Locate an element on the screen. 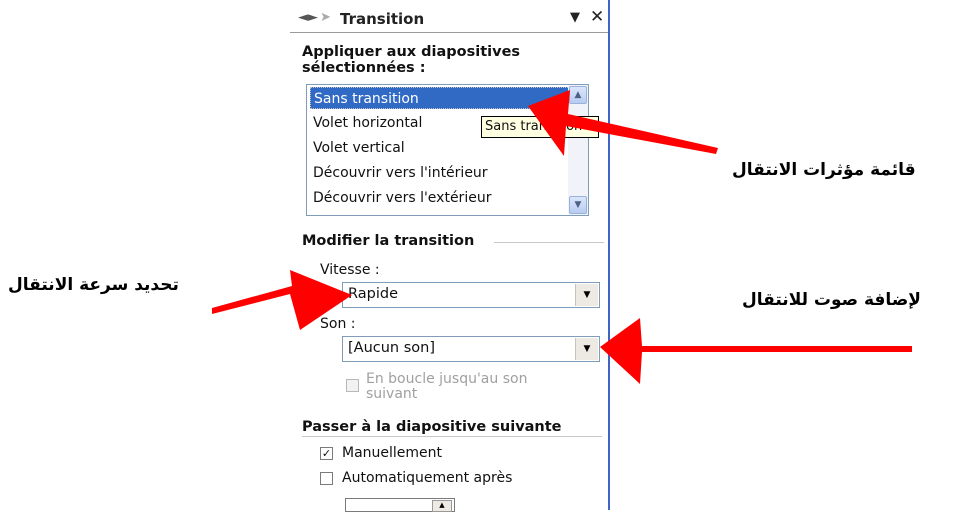  arrow-to-sound is located at coordinates (756, 351).